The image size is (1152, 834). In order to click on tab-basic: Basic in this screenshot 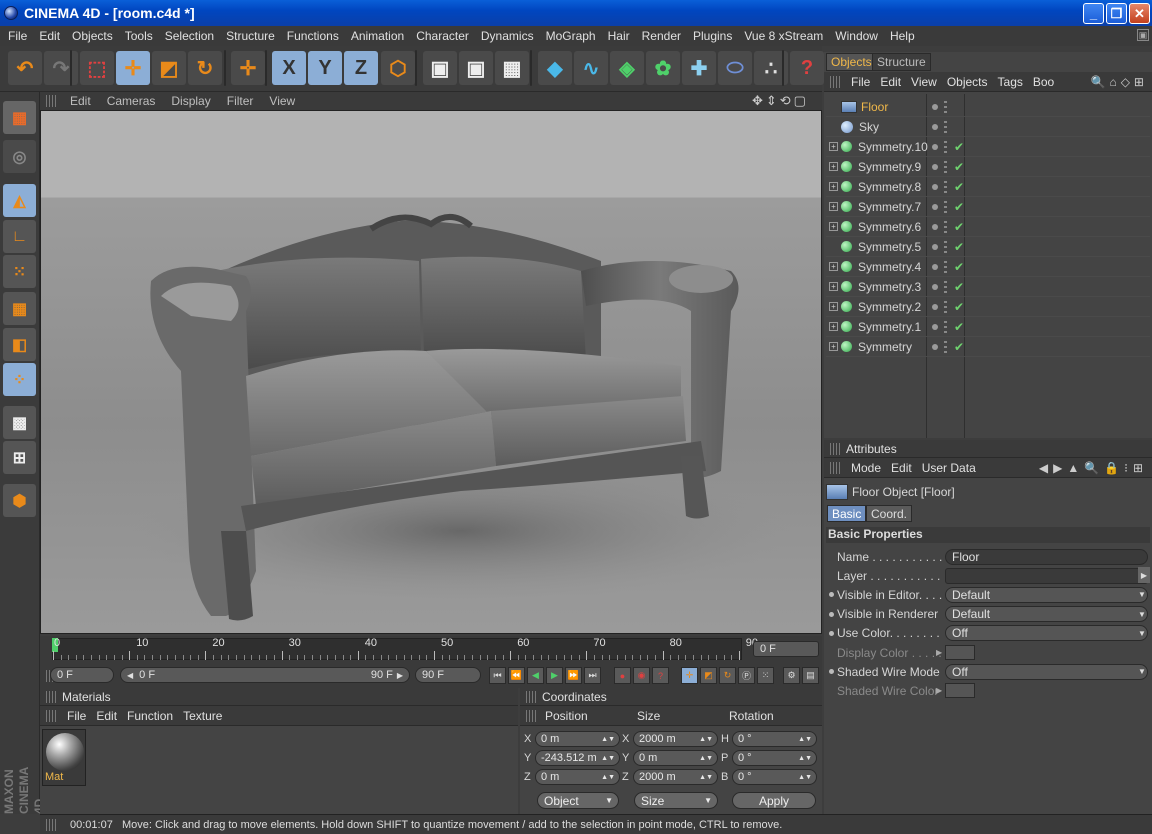, I will do `click(847, 513)`.